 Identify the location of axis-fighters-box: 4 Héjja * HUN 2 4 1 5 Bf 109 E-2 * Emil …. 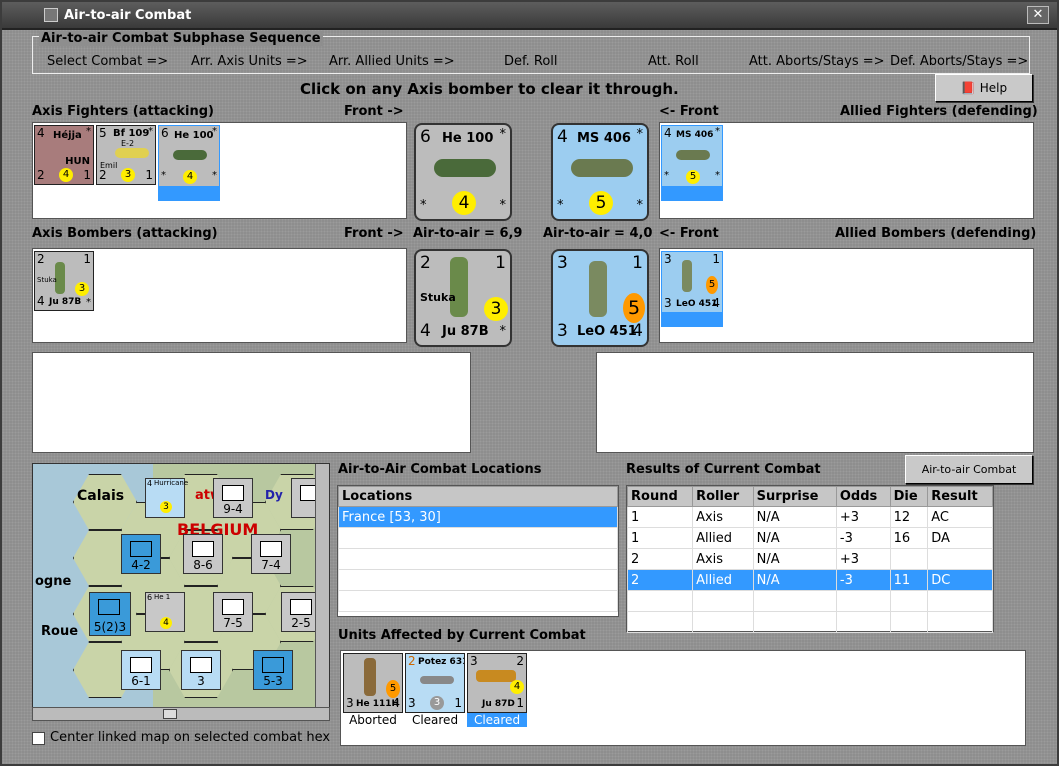
(219, 170).